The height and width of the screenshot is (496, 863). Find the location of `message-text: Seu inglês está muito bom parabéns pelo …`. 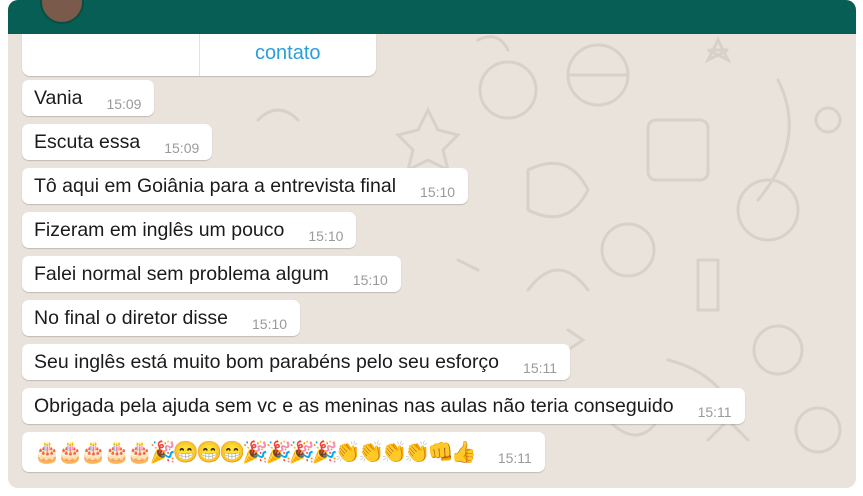

message-text: Seu inglês está muito bom parabéns pelo … is located at coordinates (267, 361).